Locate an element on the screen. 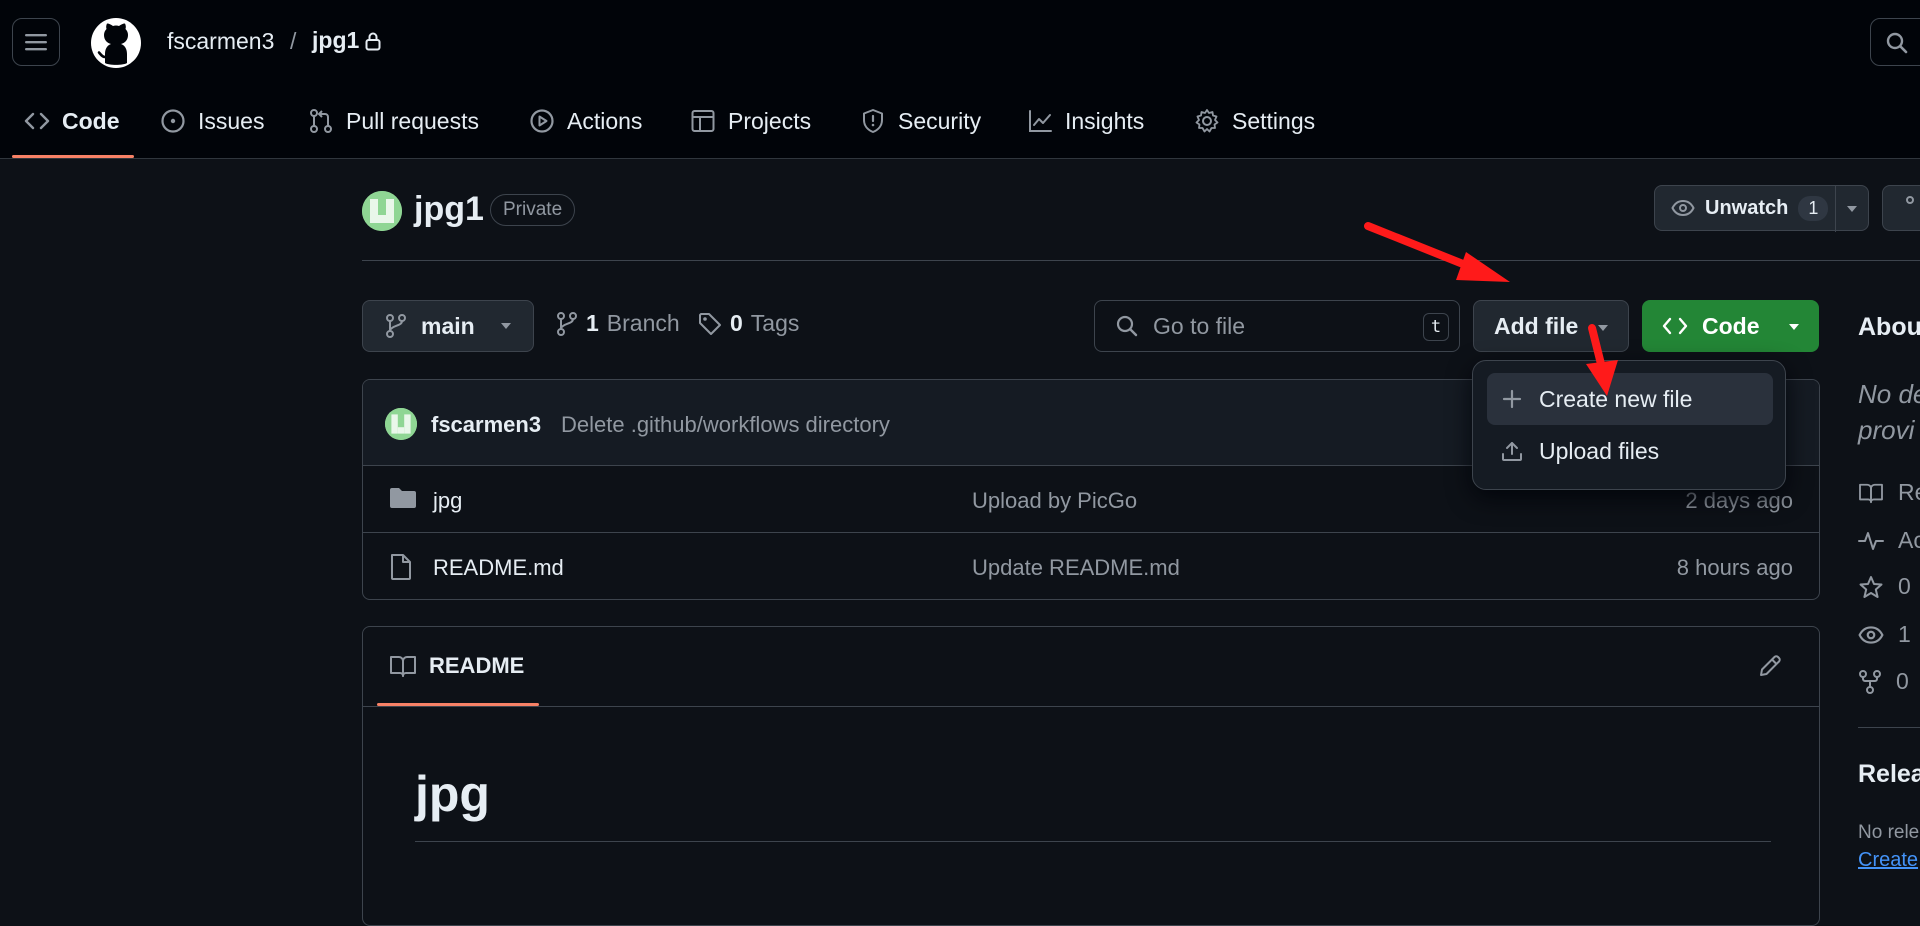  hamburger-icon is located at coordinates (36, 42).